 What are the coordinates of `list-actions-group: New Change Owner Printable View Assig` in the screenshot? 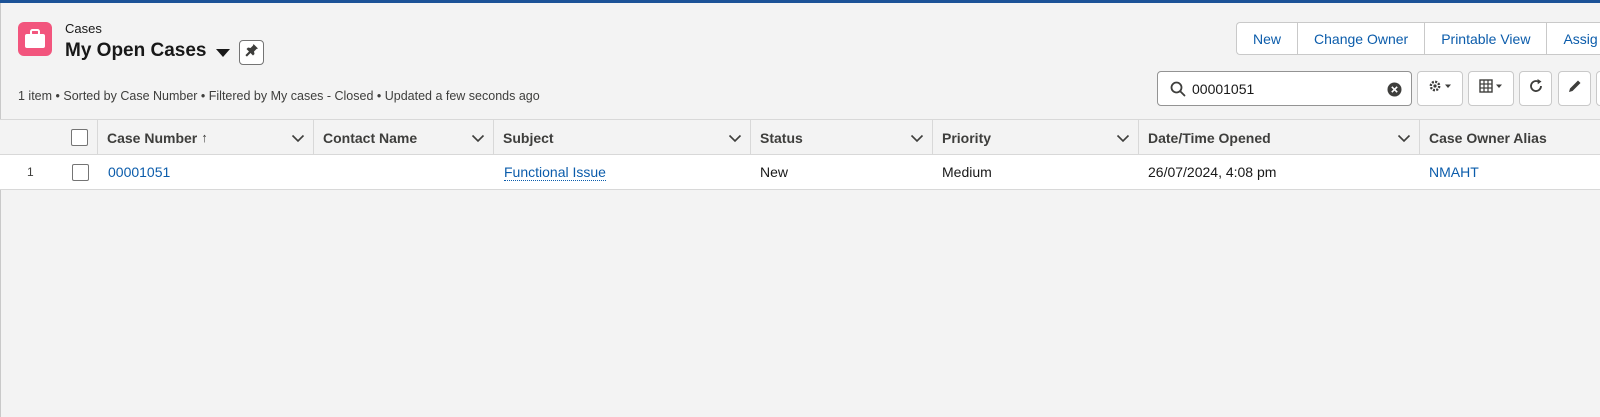 It's located at (1418, 38).